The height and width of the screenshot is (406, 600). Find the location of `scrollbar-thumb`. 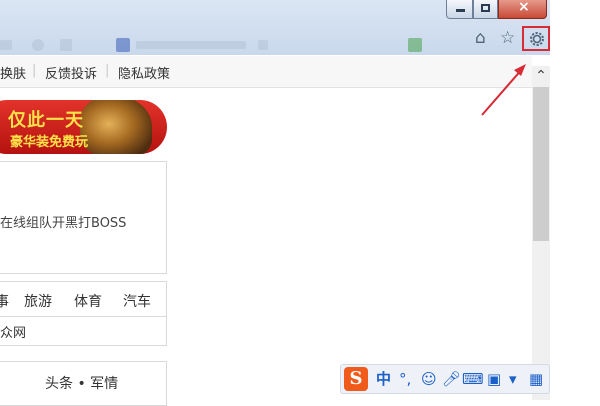

scrollbar-thumb is located at coordinates (541, 164).